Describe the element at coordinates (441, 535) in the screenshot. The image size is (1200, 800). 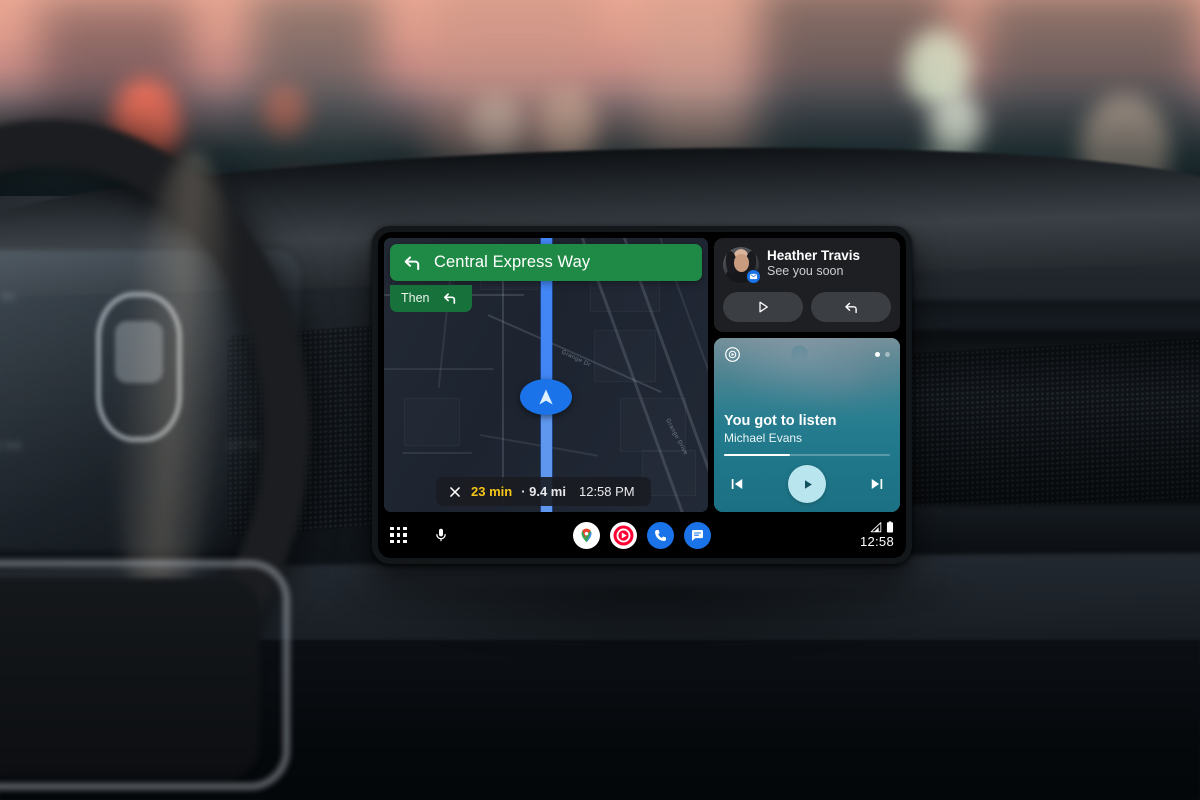
I see `microphone-icon` at that location.